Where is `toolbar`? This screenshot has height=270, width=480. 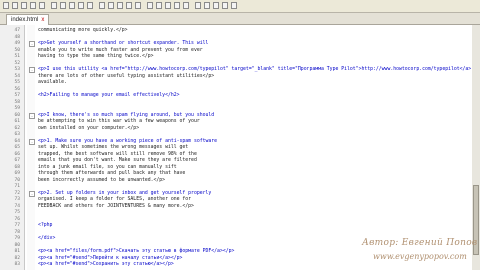
toolbar is located at coordinates (240, 6).